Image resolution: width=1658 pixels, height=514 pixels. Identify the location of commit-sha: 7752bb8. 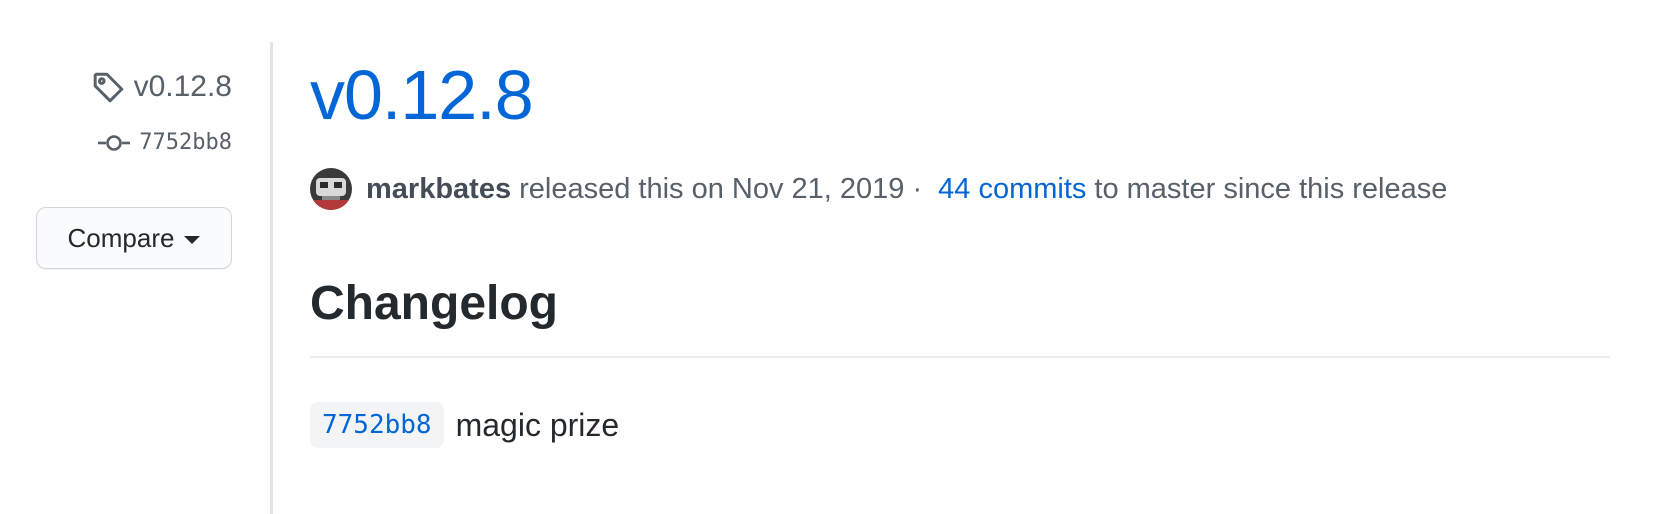
(185, 142).